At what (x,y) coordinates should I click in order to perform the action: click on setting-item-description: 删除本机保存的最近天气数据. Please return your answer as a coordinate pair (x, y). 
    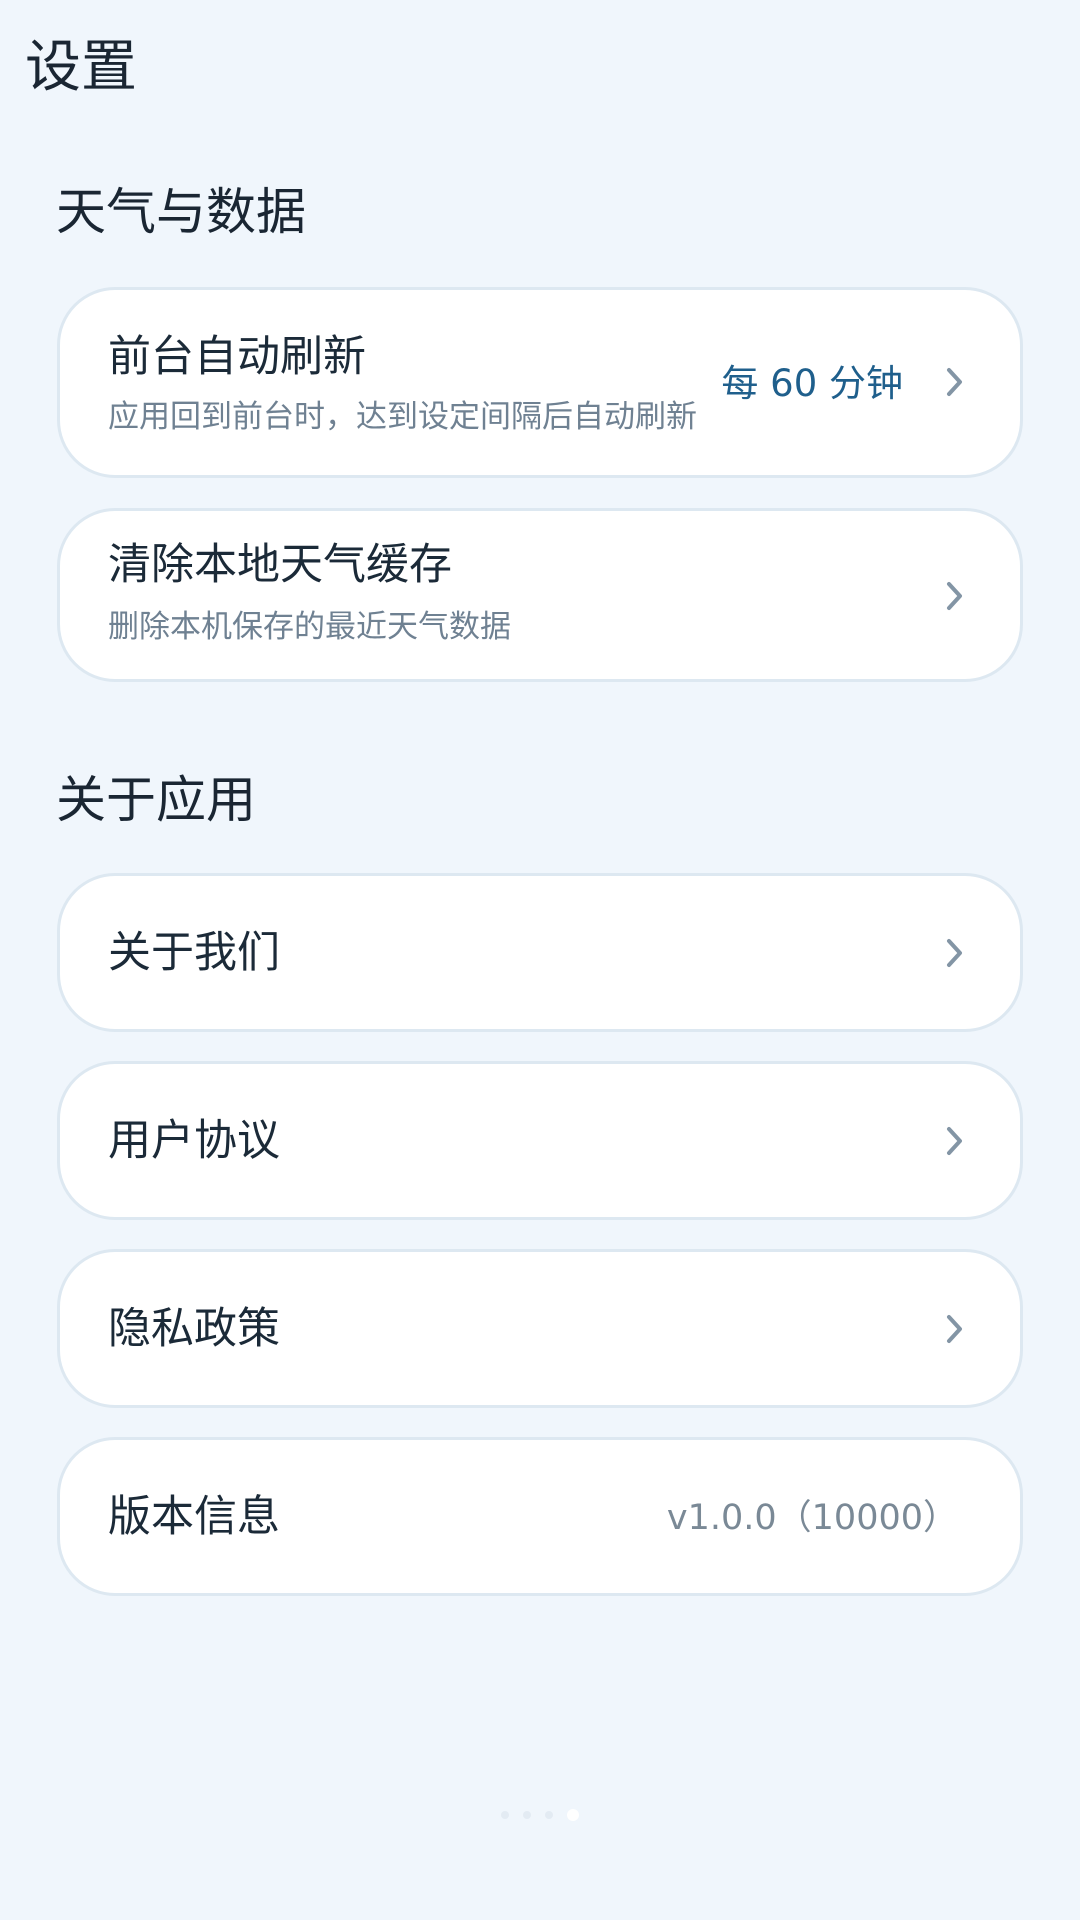
    Looking at the image, I should click on (309, 627).